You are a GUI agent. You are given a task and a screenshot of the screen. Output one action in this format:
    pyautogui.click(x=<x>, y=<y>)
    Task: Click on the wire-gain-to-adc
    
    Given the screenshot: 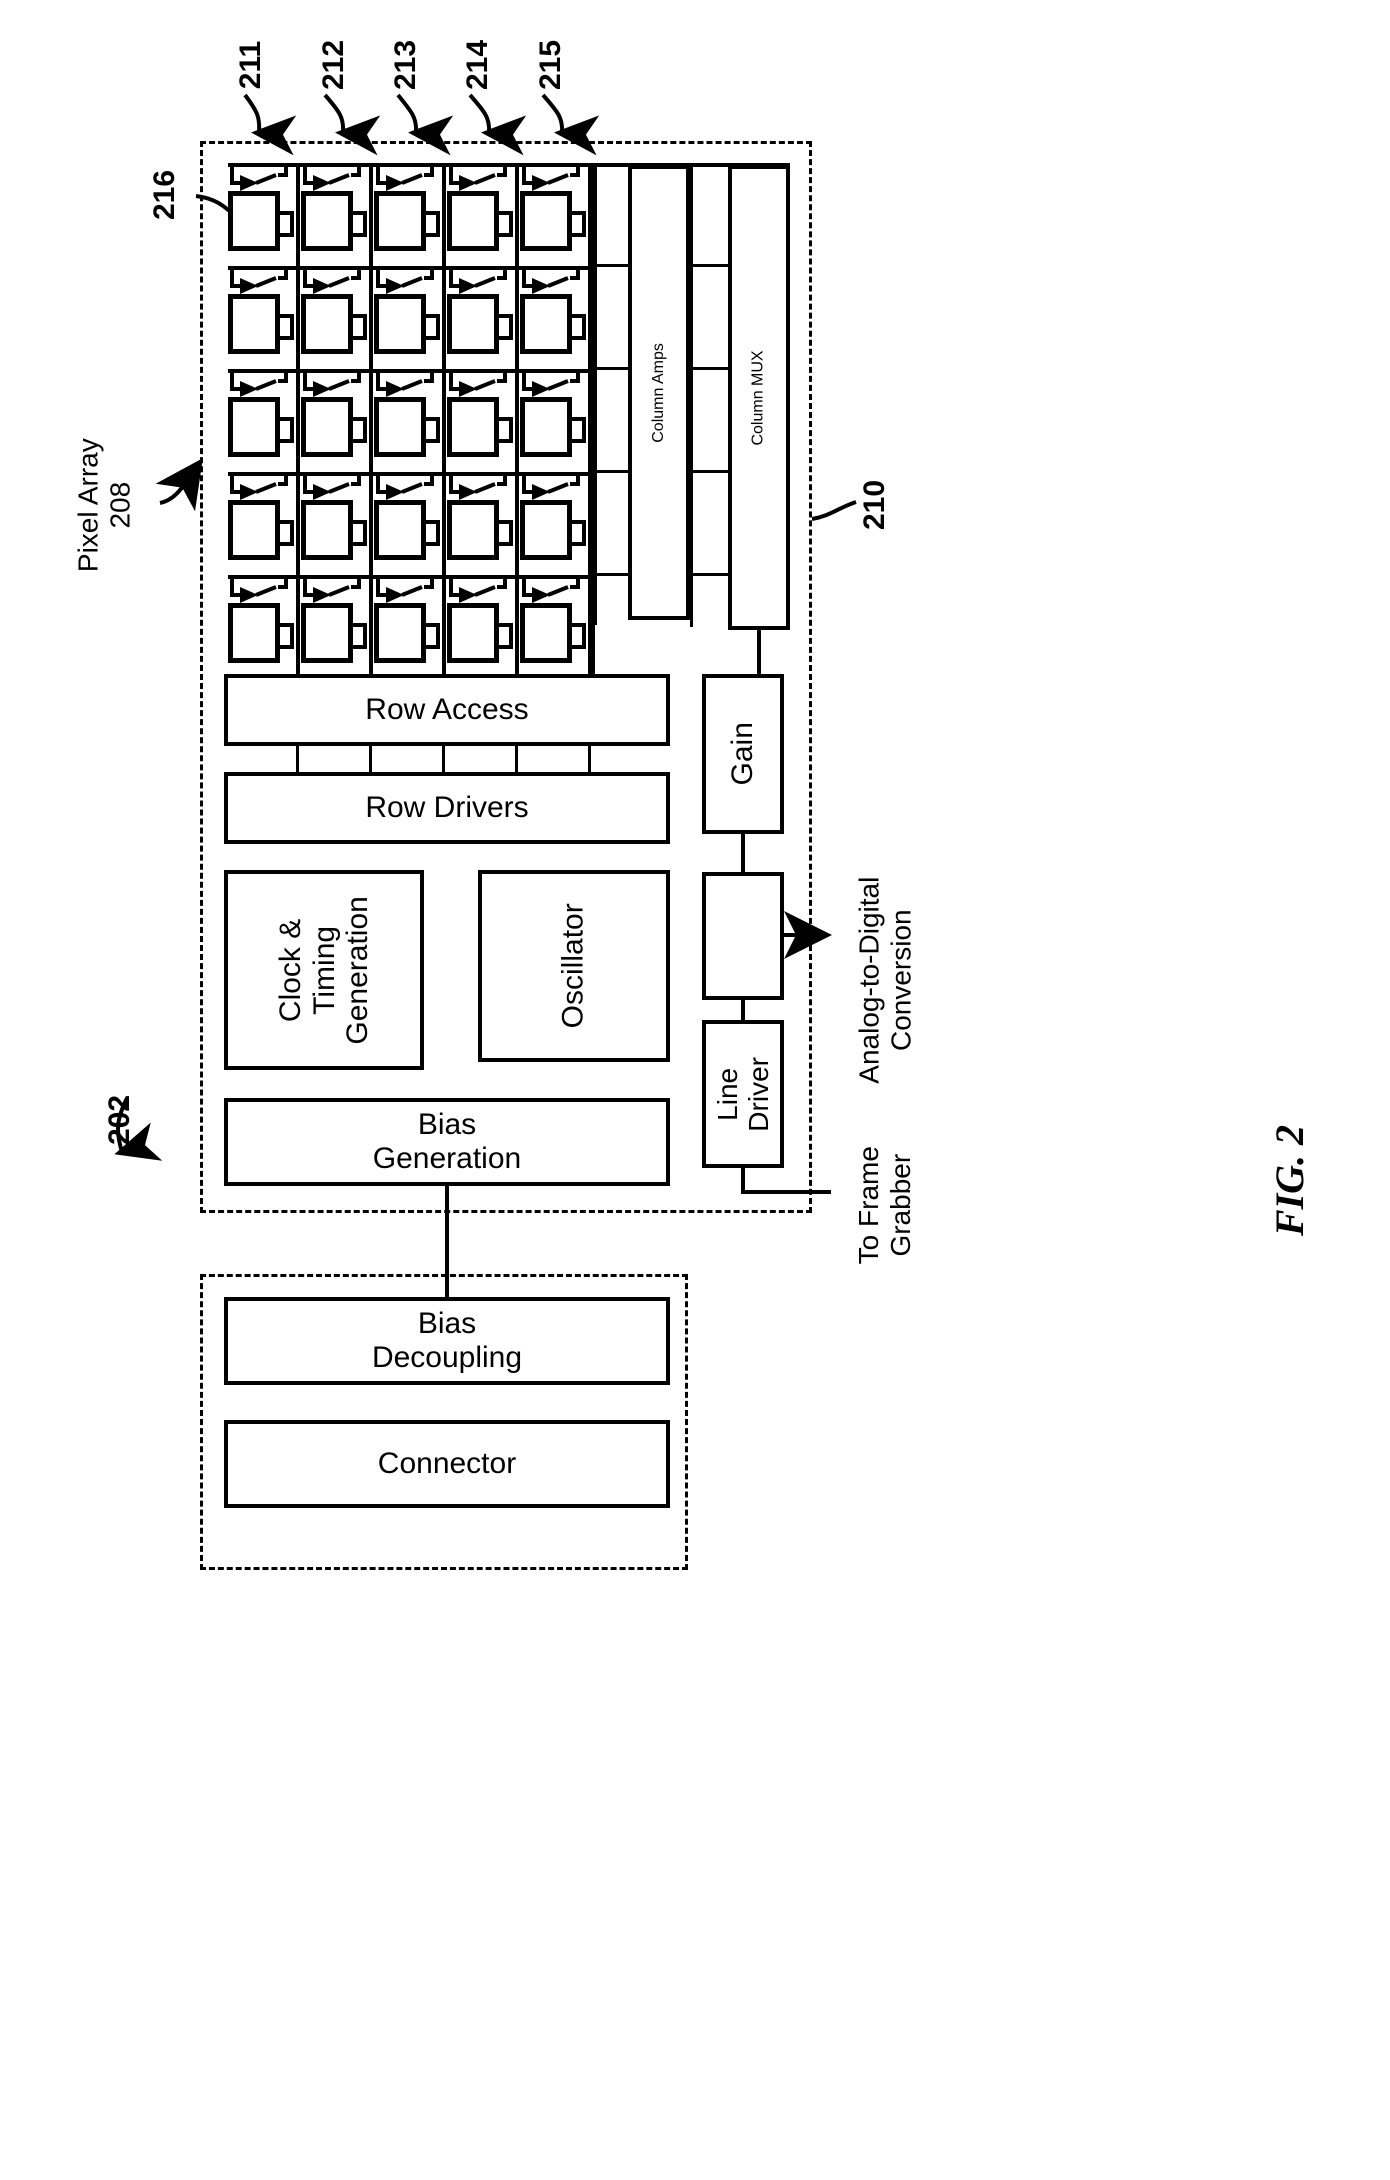 What is the action you would take?
    pyautogui.click(x=743, y=853)
    